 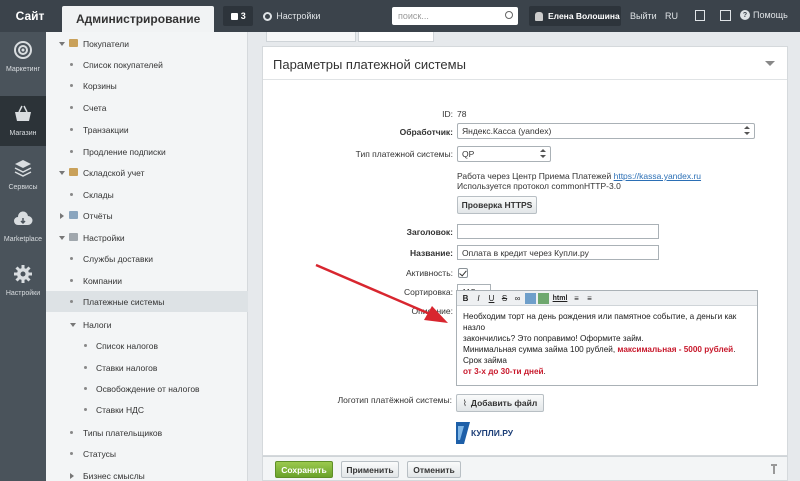 I want to click on tree-item-warehouse: Складской учет, so click(x=147, y=172).